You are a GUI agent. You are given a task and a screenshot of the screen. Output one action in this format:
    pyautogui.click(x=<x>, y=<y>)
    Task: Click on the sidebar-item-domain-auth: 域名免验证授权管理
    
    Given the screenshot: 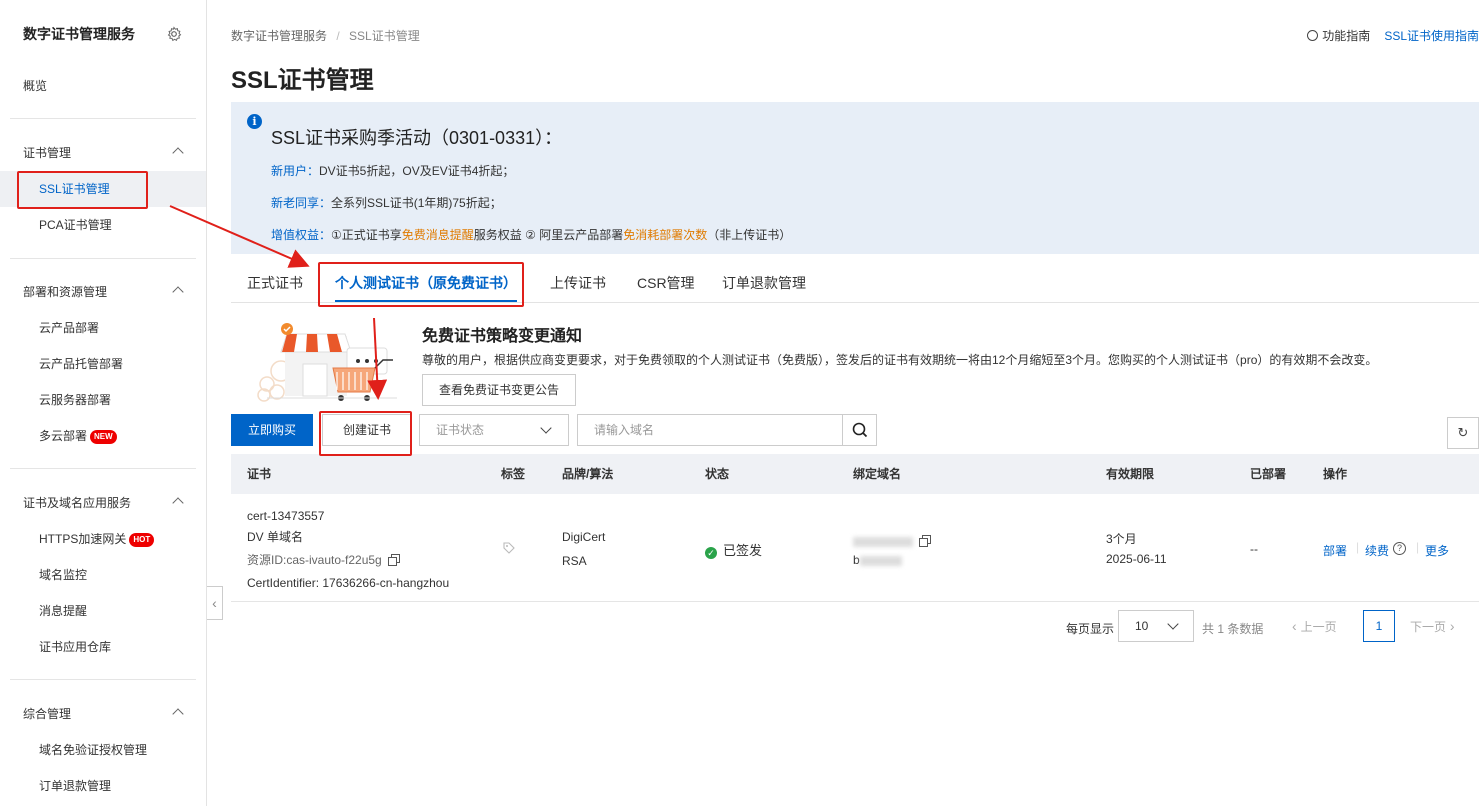 What is the action you would take?
    pyautogui.click(x=103, y=750)
    